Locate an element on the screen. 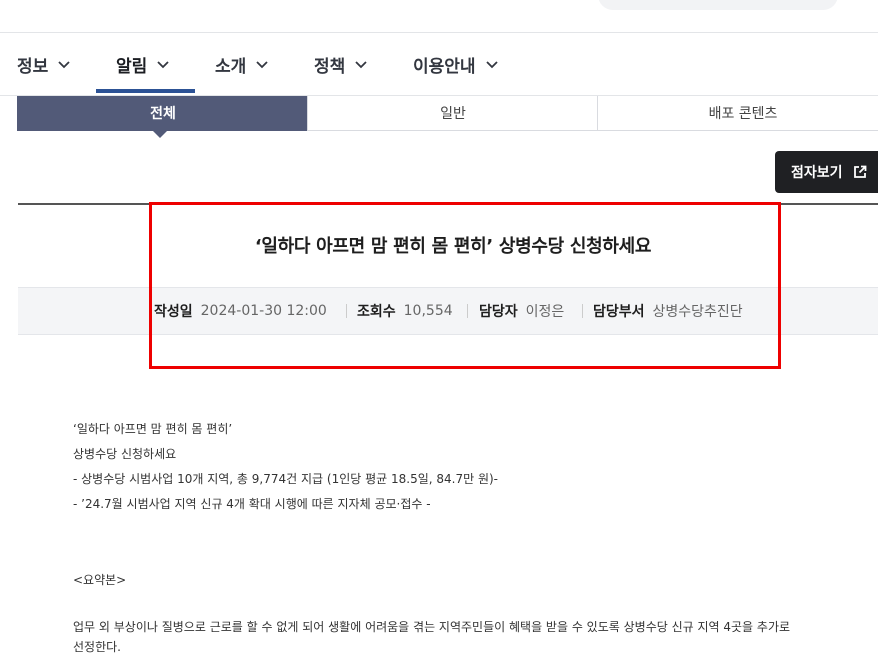 The height and width of the screenshot is (660, 878). braille-view-button: 점자보기 is located at coordinates (826, 172).